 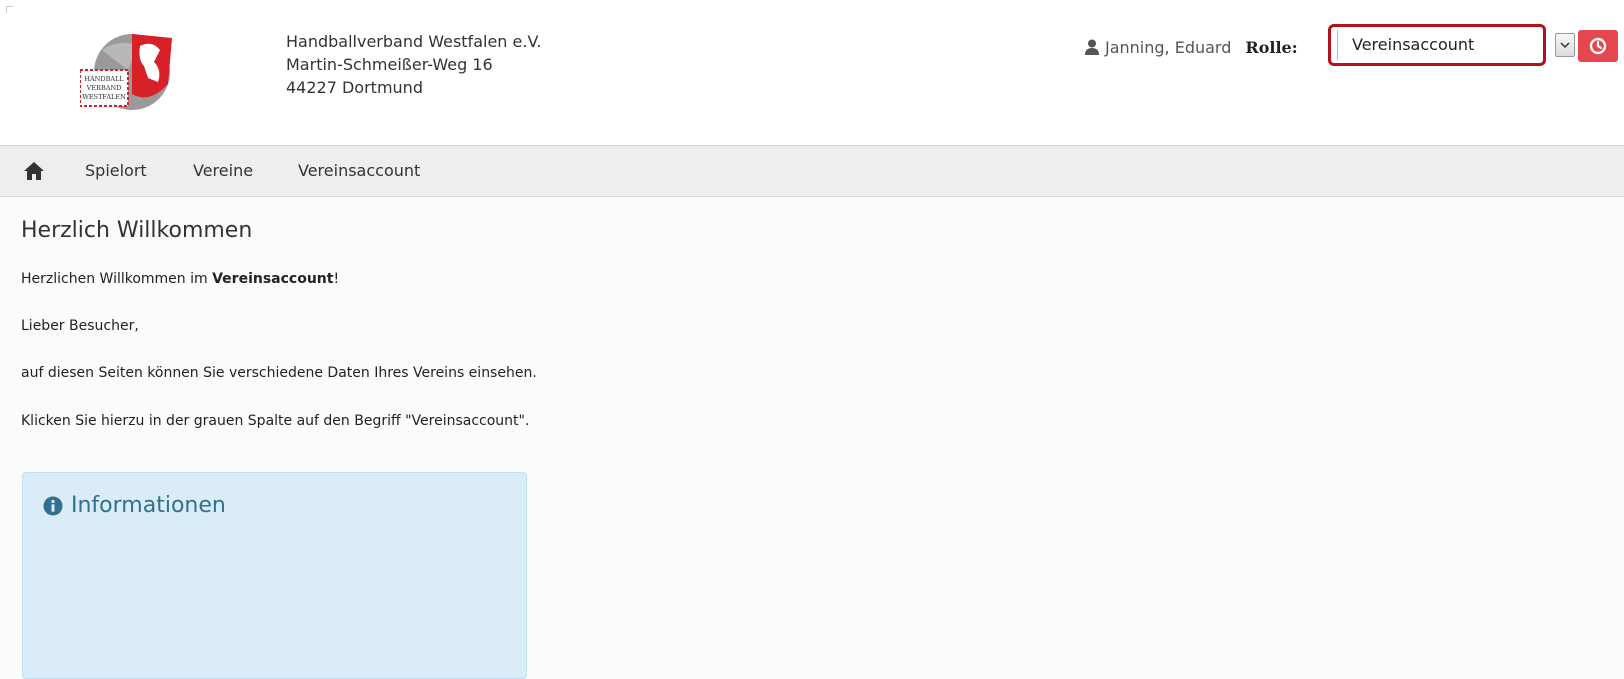 I want to click on welcome-bold: Vereinsaccount, so click(x=273, y=279).